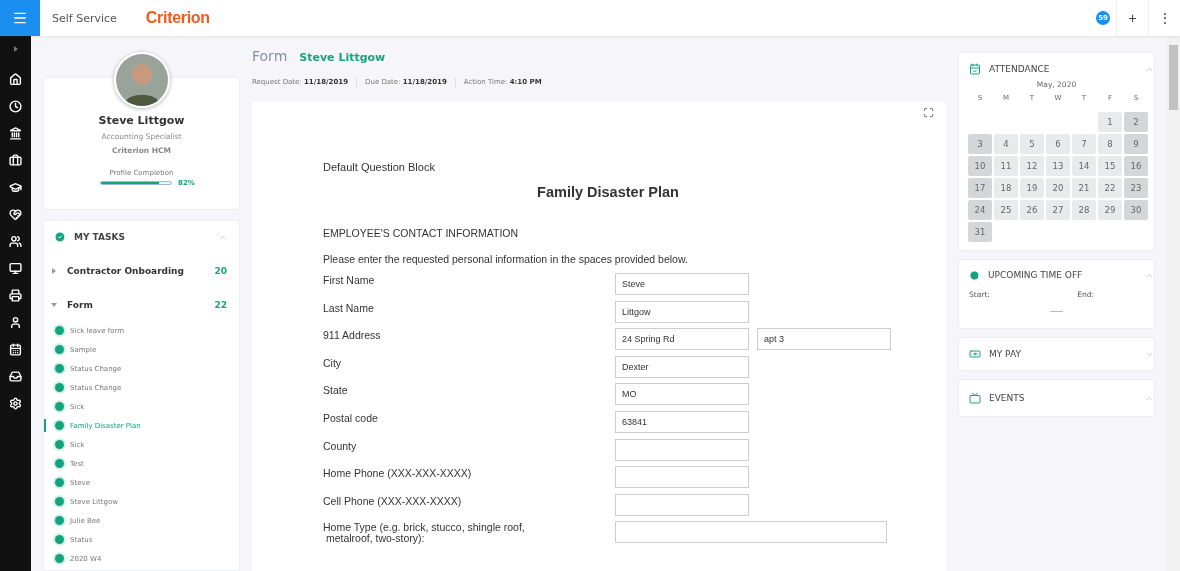  Describe the element at coordinates (270, 56) in the screenshot. I see `page-title: Form` at that location.